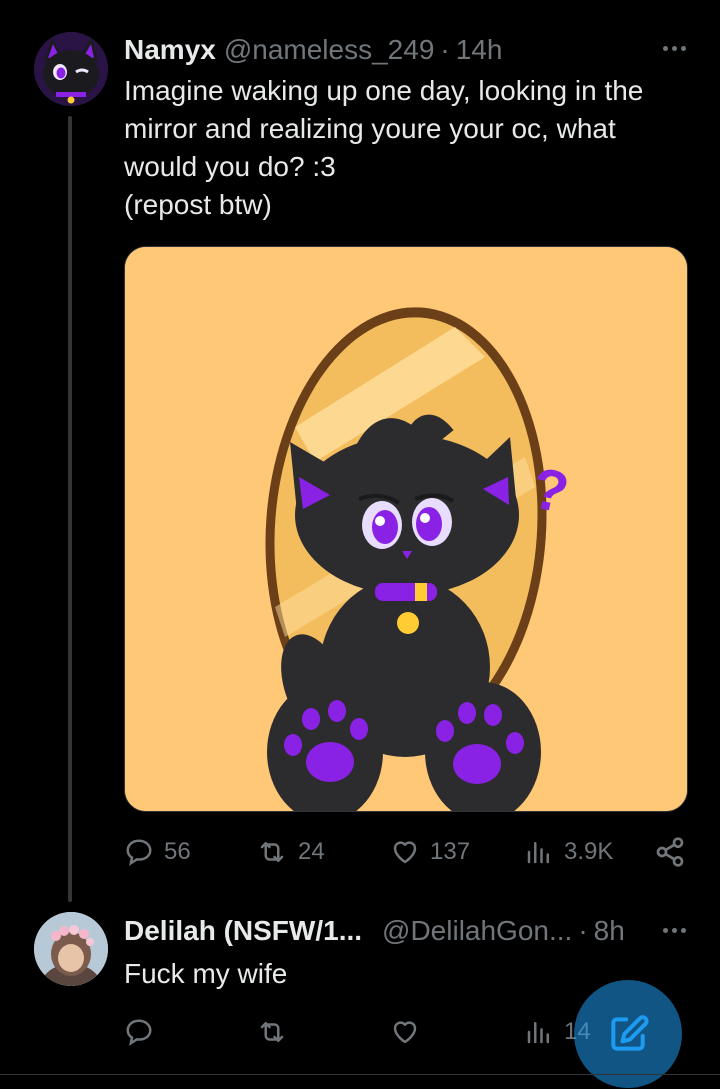  I want to click on repost-button, so click(272, 1032).